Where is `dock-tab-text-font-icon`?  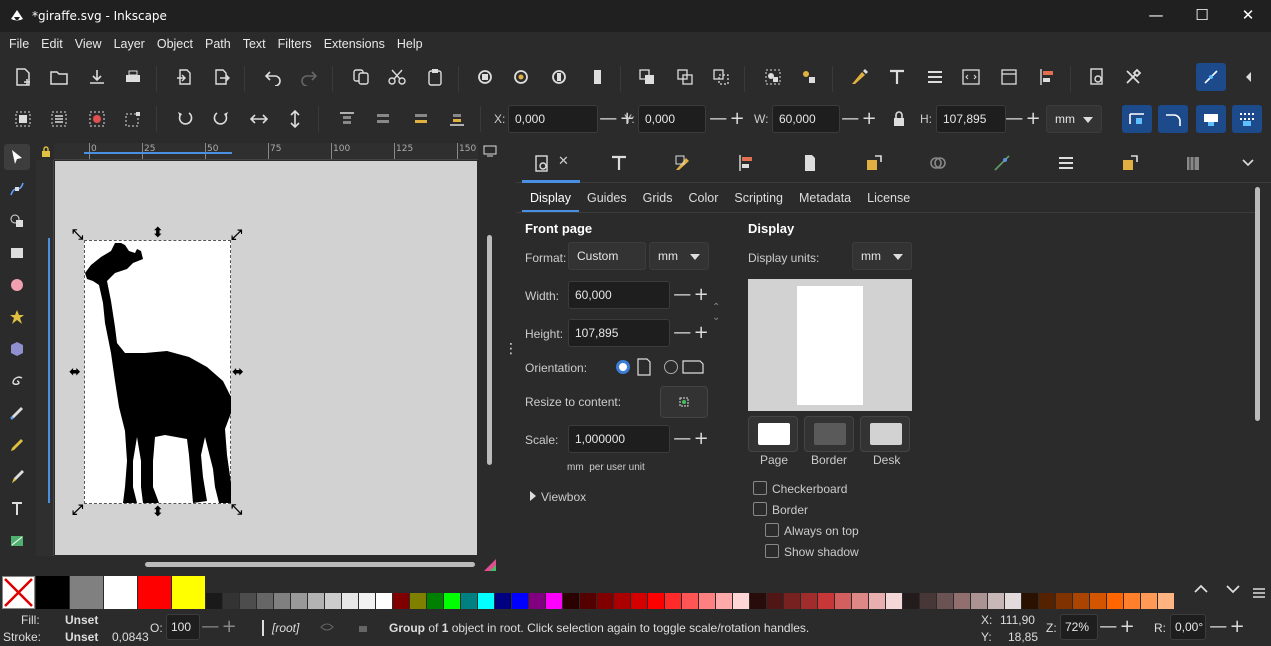 dock-tab-text-font-icon is located at coordinates (619, 163).